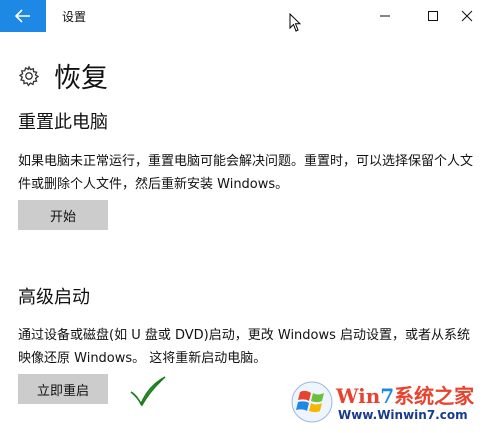  Describe the element at coordinates (29, 75) in the screenshot. I see `gear-icon` at that location.